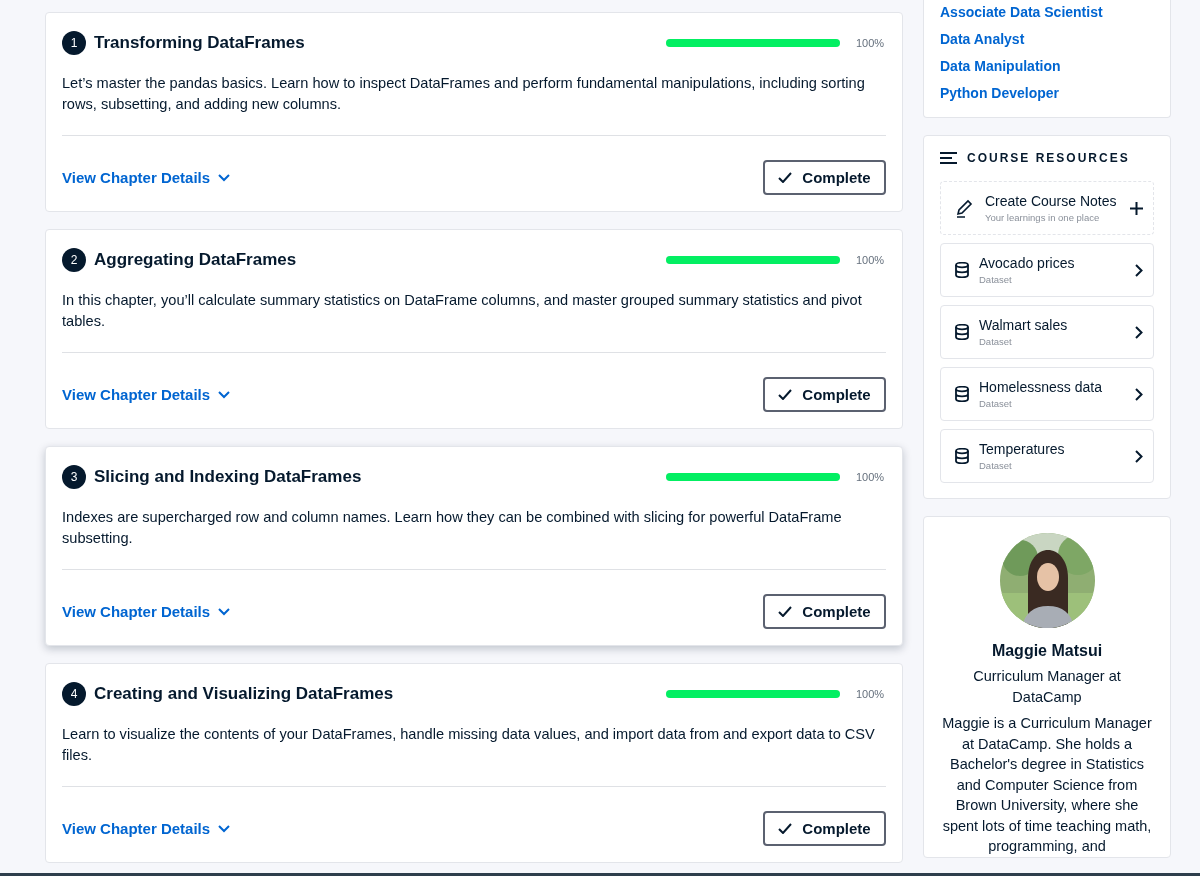 The height and width of the screenshot is (876, 1200). I want to click on chapter-number: 4, so click(74, 694).